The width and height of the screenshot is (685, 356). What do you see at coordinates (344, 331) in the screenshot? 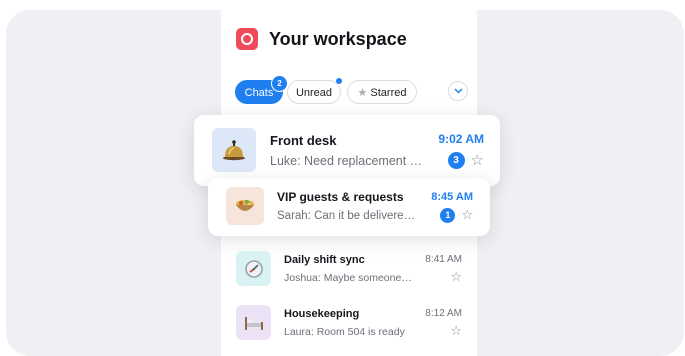
I see `conversation-preview: Laura: Room 504 is ready` at bounding box center [344, 331].